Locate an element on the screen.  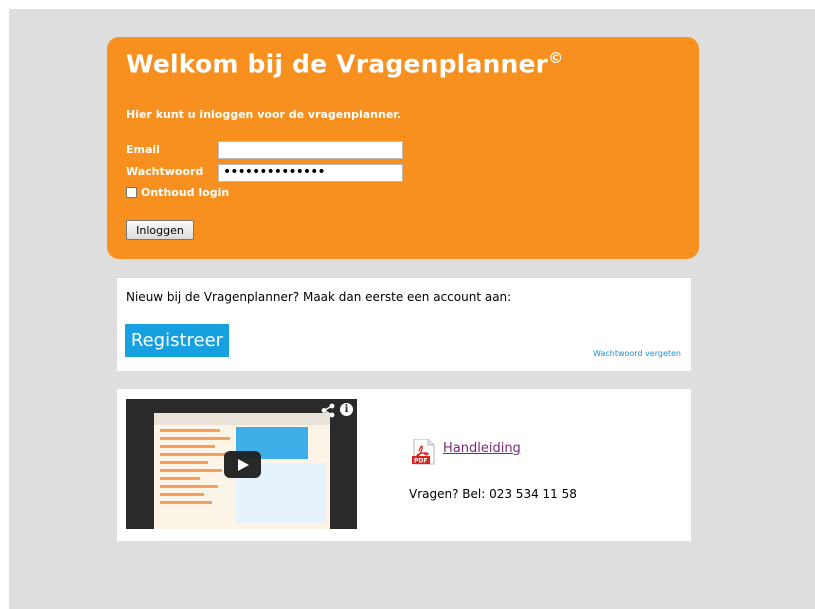
share-icon is located at coordinates (328, 412).